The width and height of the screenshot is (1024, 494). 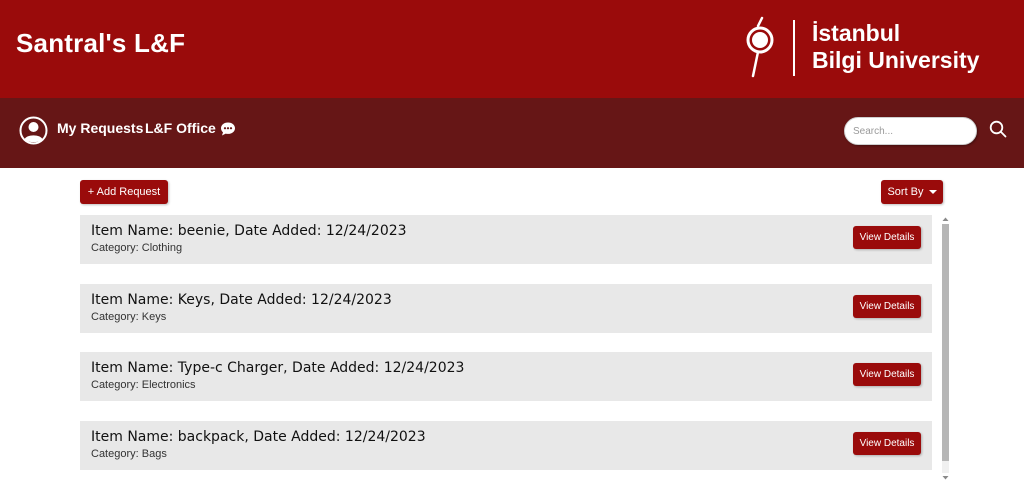 I want to click on item-category: Category: Electronics, so click(x=143, y=385).